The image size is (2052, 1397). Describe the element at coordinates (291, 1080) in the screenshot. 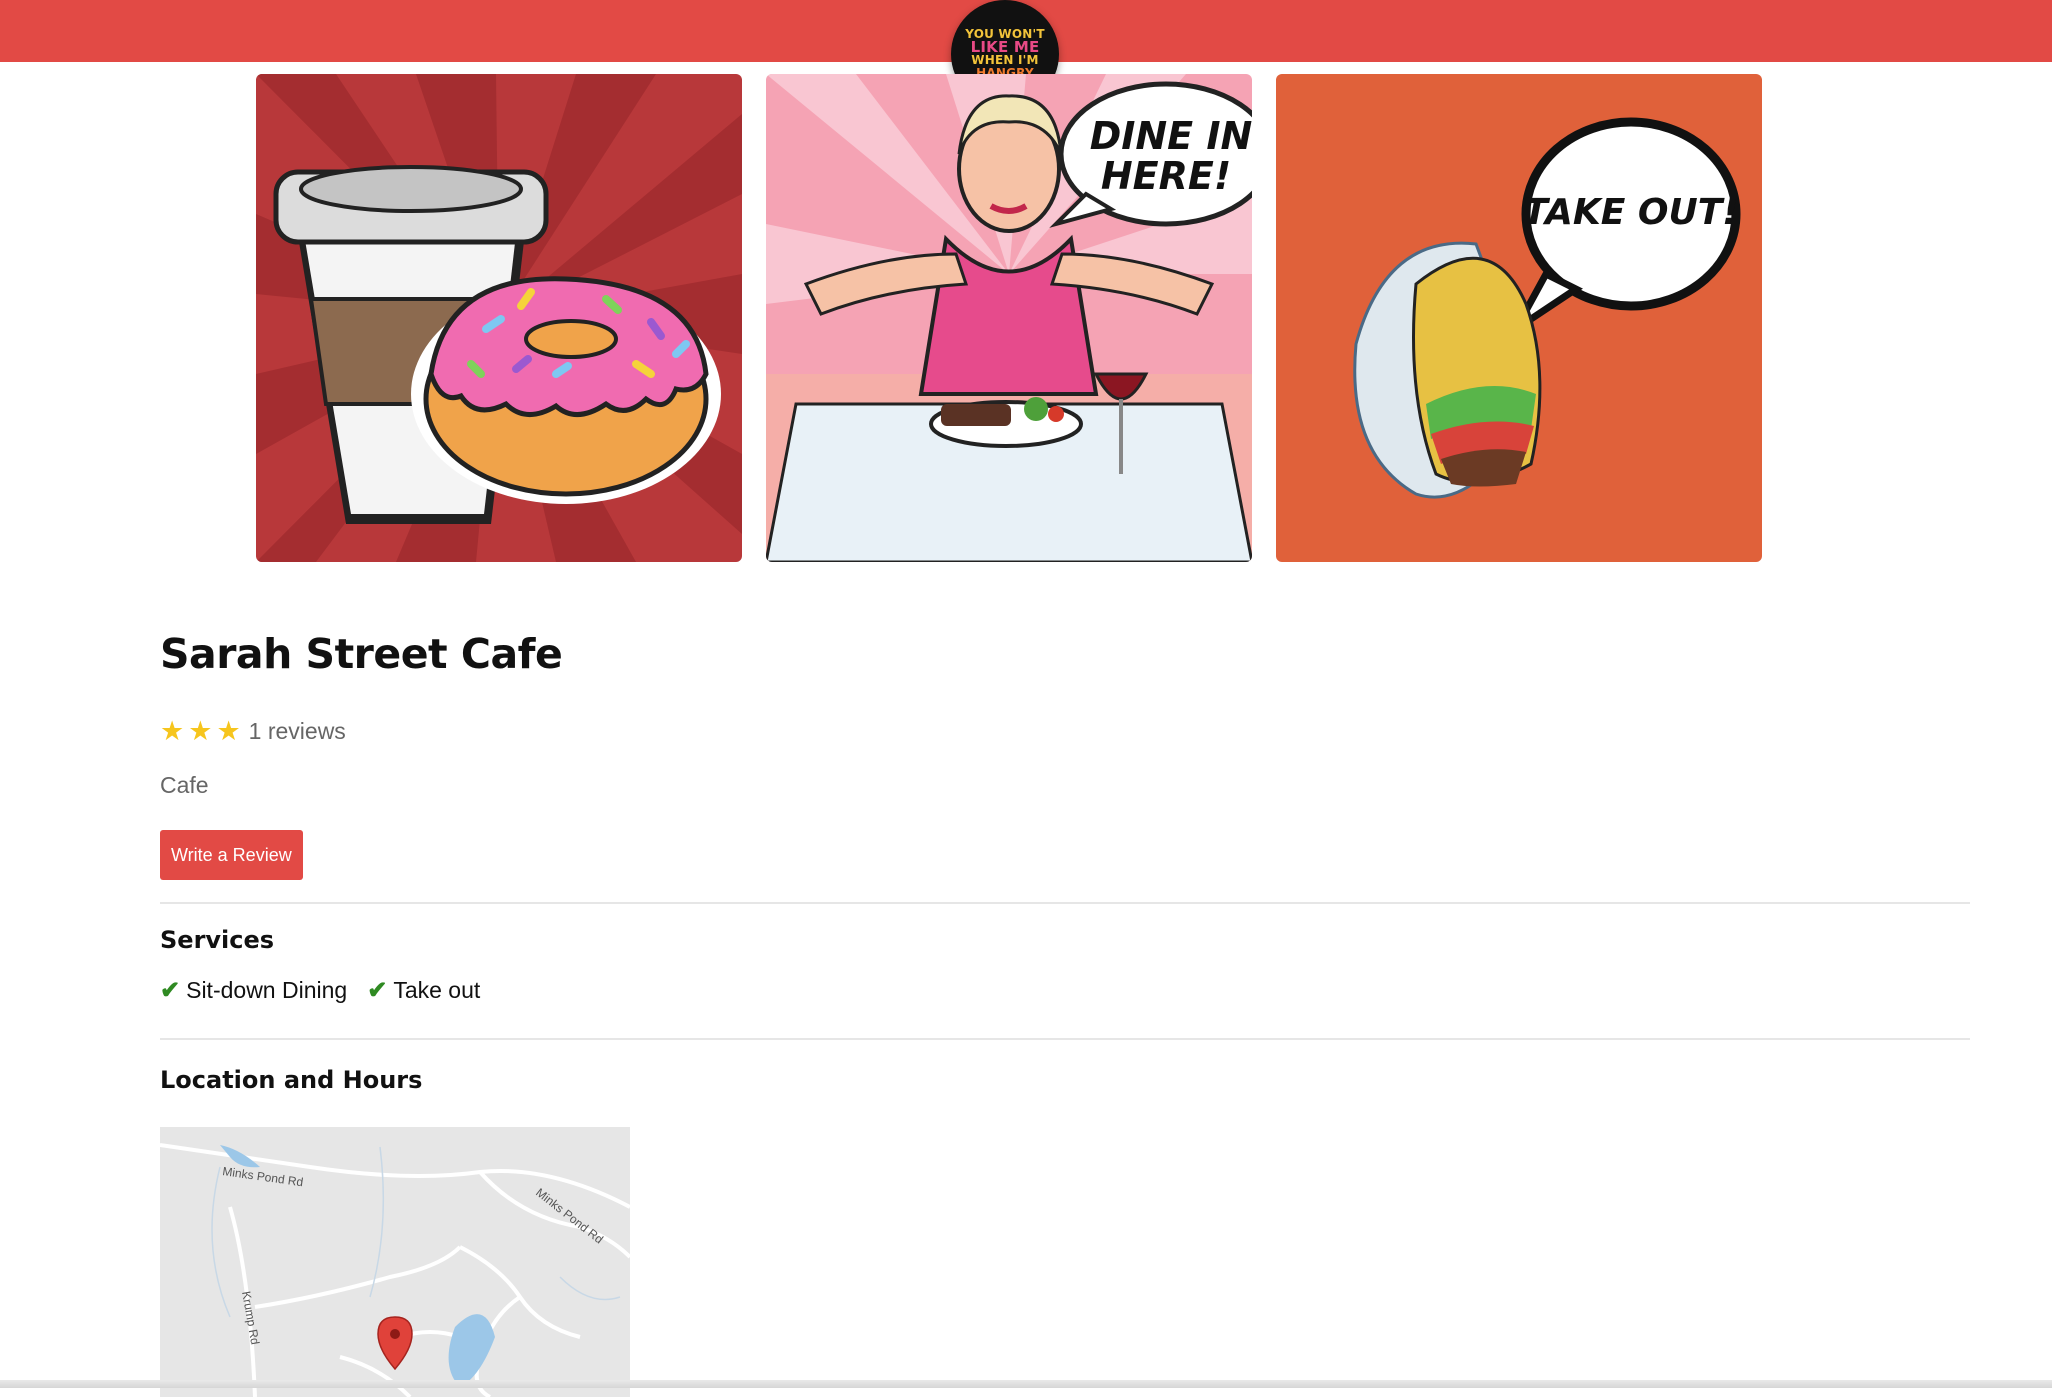

I see `location-heading: Location and Hours` at that location.